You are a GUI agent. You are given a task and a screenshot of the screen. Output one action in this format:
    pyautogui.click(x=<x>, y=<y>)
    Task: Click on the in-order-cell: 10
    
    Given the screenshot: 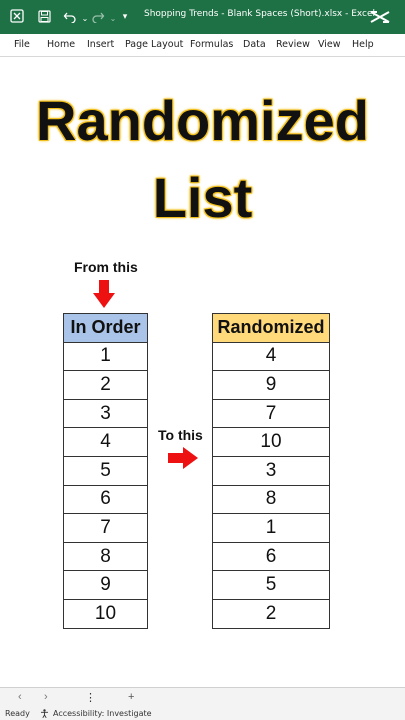 What is the action you would take?
    pyautogui.click(x=105, y=613)
    